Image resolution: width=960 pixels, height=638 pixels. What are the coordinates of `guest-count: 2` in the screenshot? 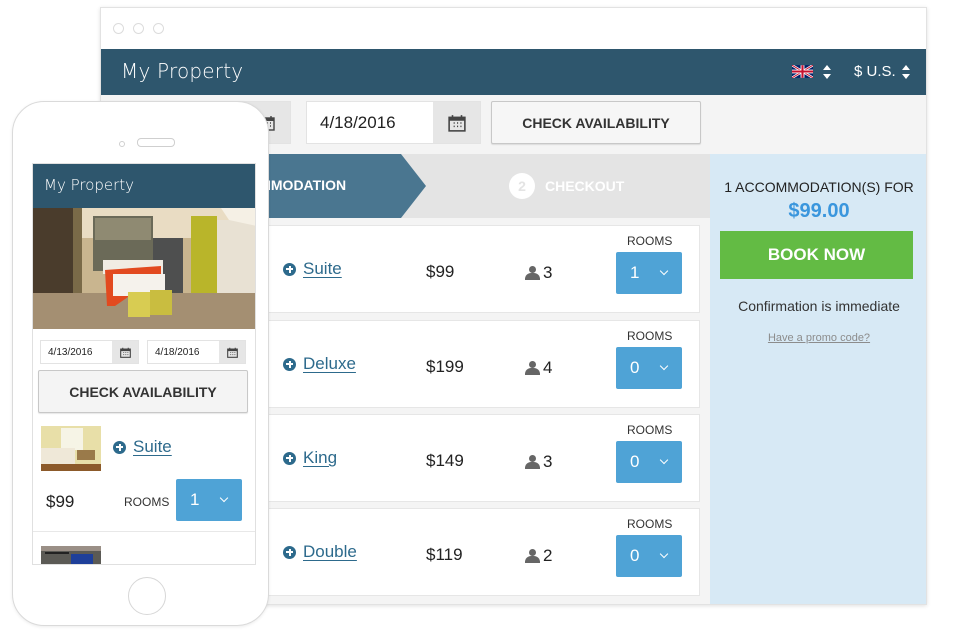 It's located at (548, 555).